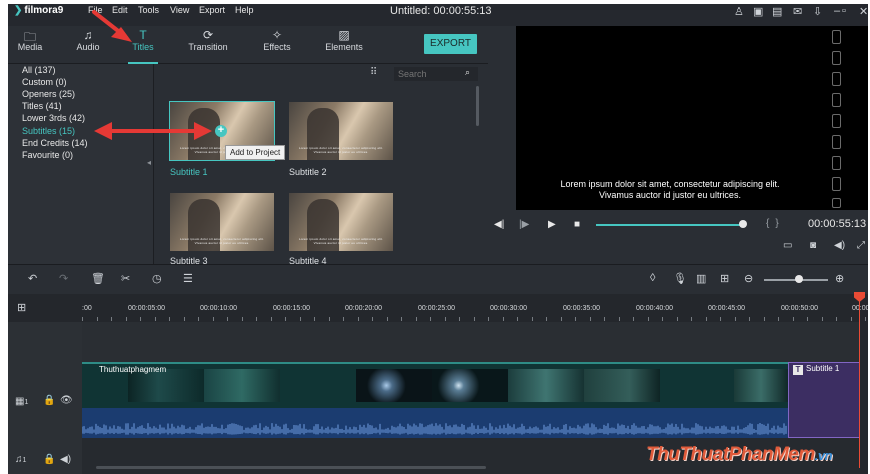  I want to click on annotation-arrows, so click(152, 75).